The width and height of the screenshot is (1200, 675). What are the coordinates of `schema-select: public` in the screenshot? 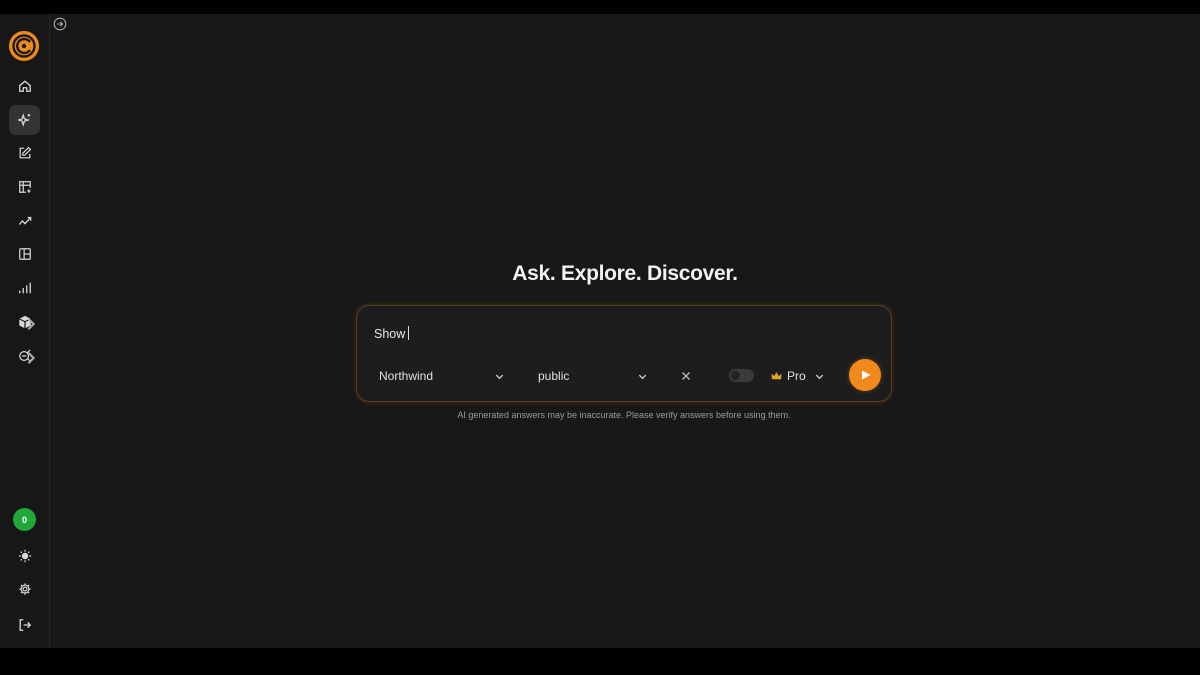 It's located at (593, 376).